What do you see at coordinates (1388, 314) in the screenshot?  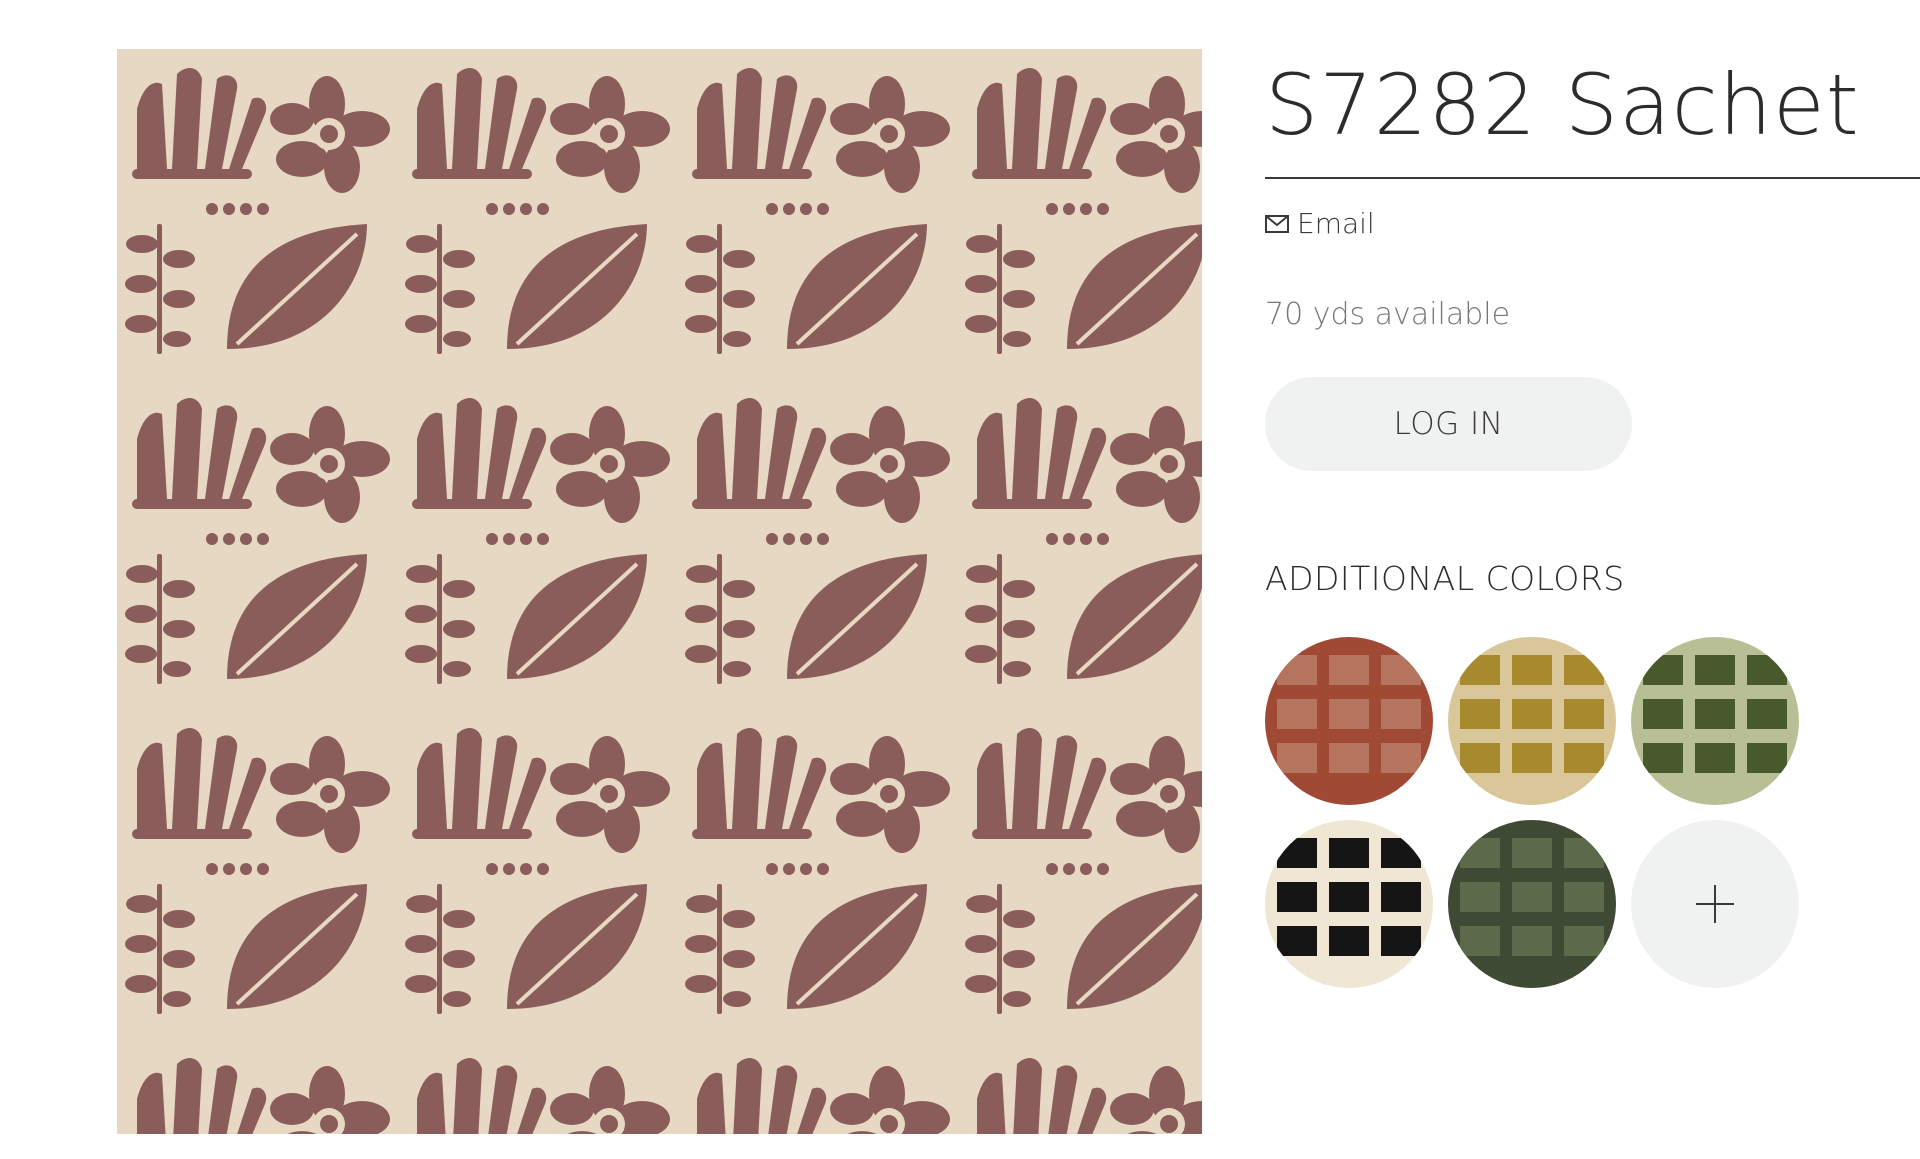 I see `availability-text: 70 yds available` at bounding box center [1388, 314].